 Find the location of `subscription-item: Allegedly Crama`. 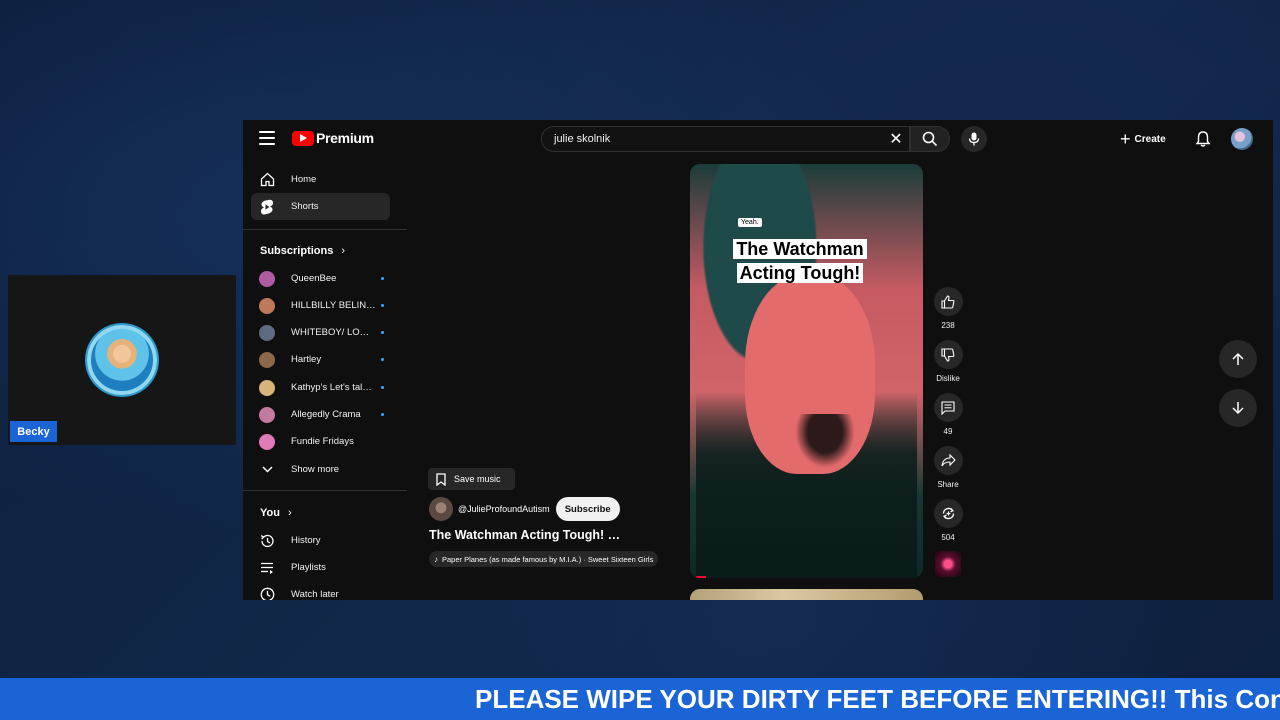

subscription-item: Allegedly Crama is located at coordinates (320, 414).